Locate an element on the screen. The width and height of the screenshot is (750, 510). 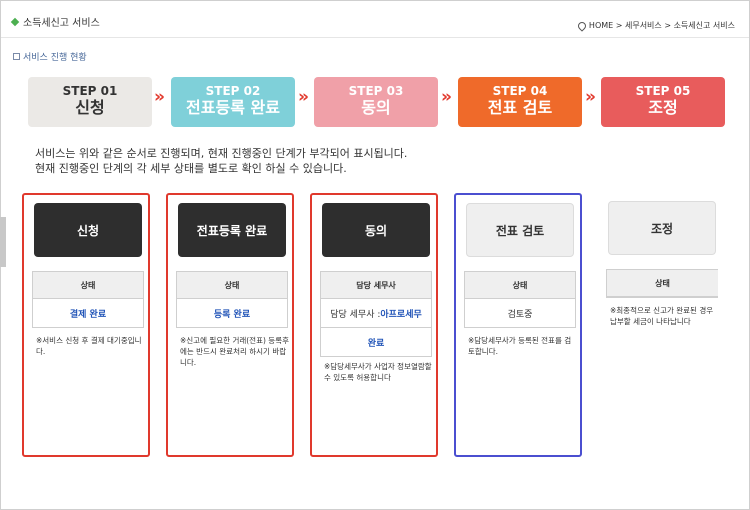
card-note: ※최종적으로 신고가 완료된 경우 납부할 세금이 나타납니다 is located at coordinates (662, 316).